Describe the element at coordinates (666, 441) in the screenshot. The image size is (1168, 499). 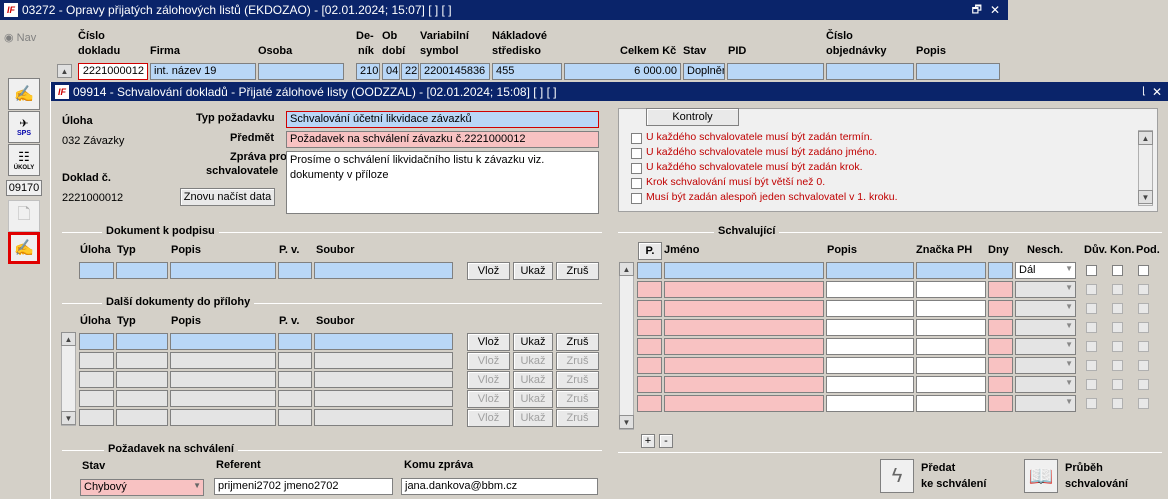
I see `remove-row-button: -` at that location.